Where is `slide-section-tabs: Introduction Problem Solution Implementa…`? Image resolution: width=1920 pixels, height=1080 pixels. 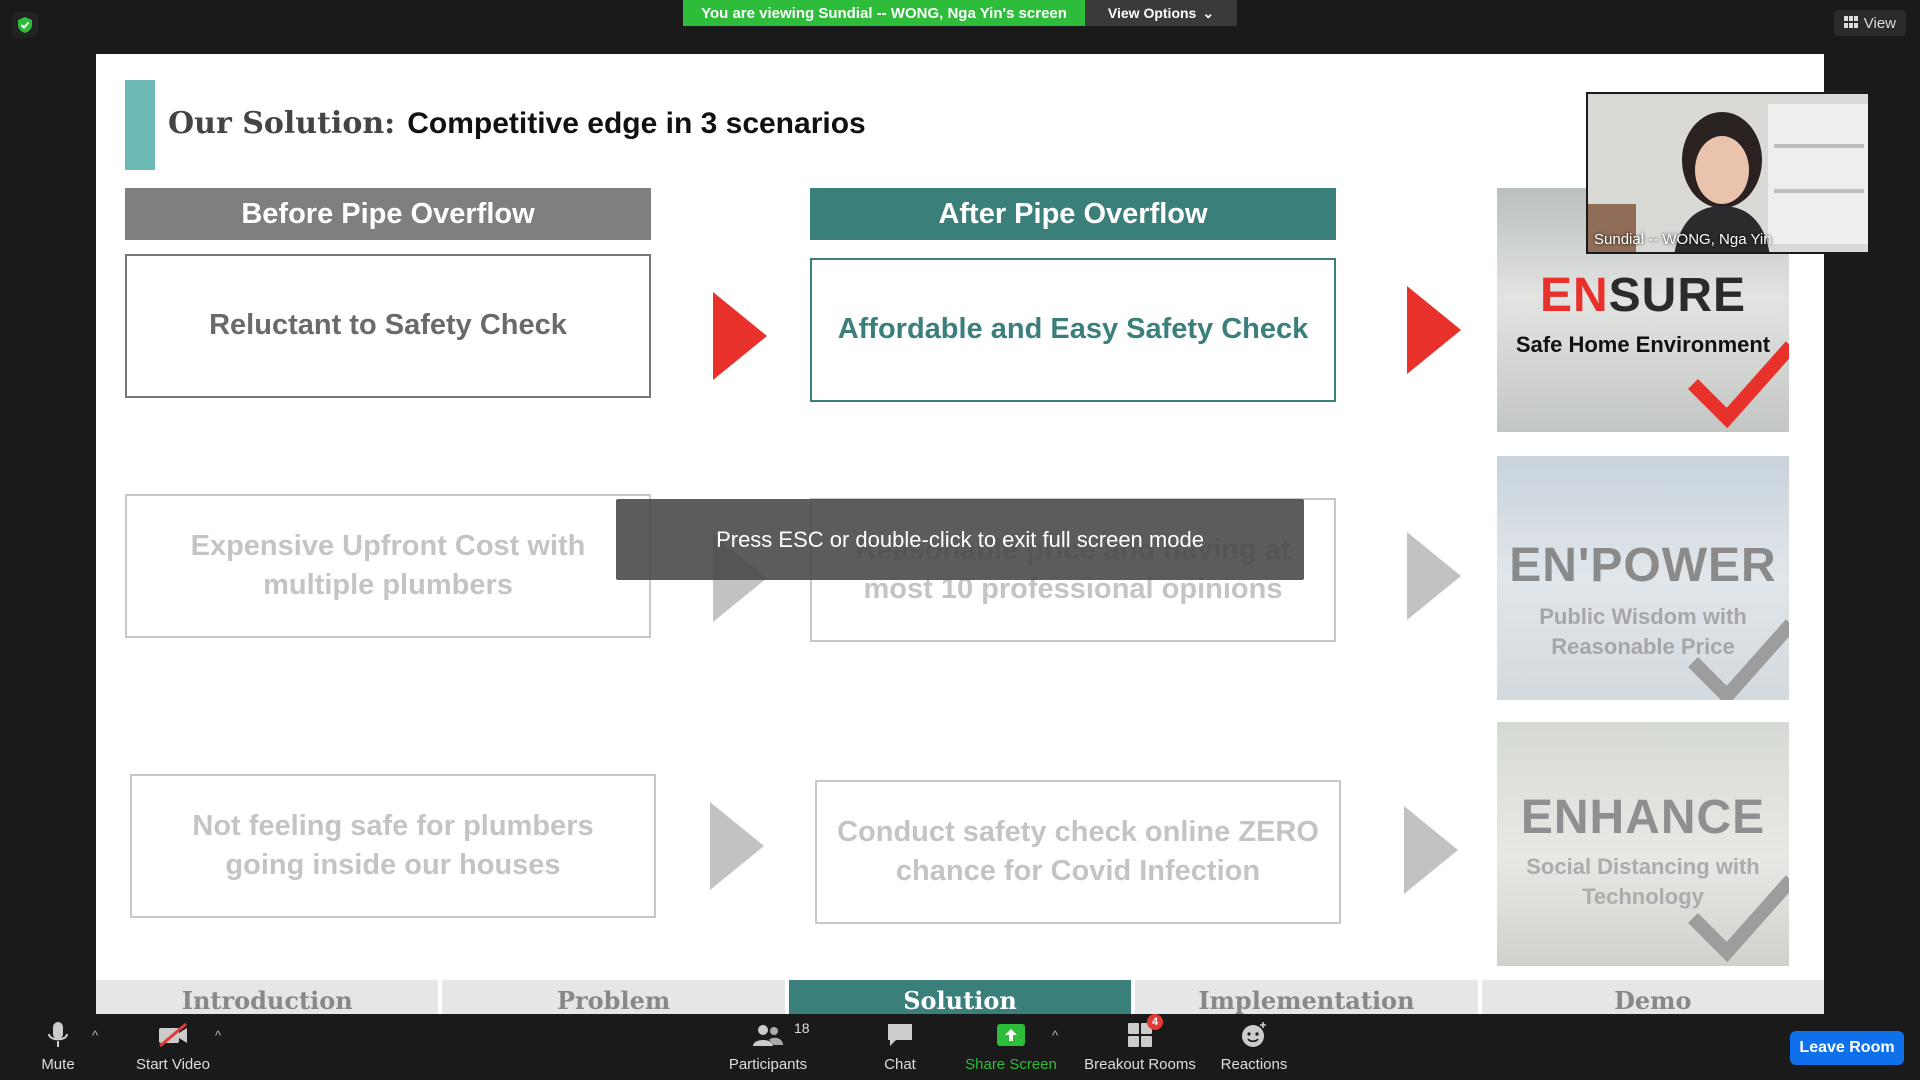
slide-section-tabs: Introduction Problem Solution Implementa… is located at coordinates (960, 997).